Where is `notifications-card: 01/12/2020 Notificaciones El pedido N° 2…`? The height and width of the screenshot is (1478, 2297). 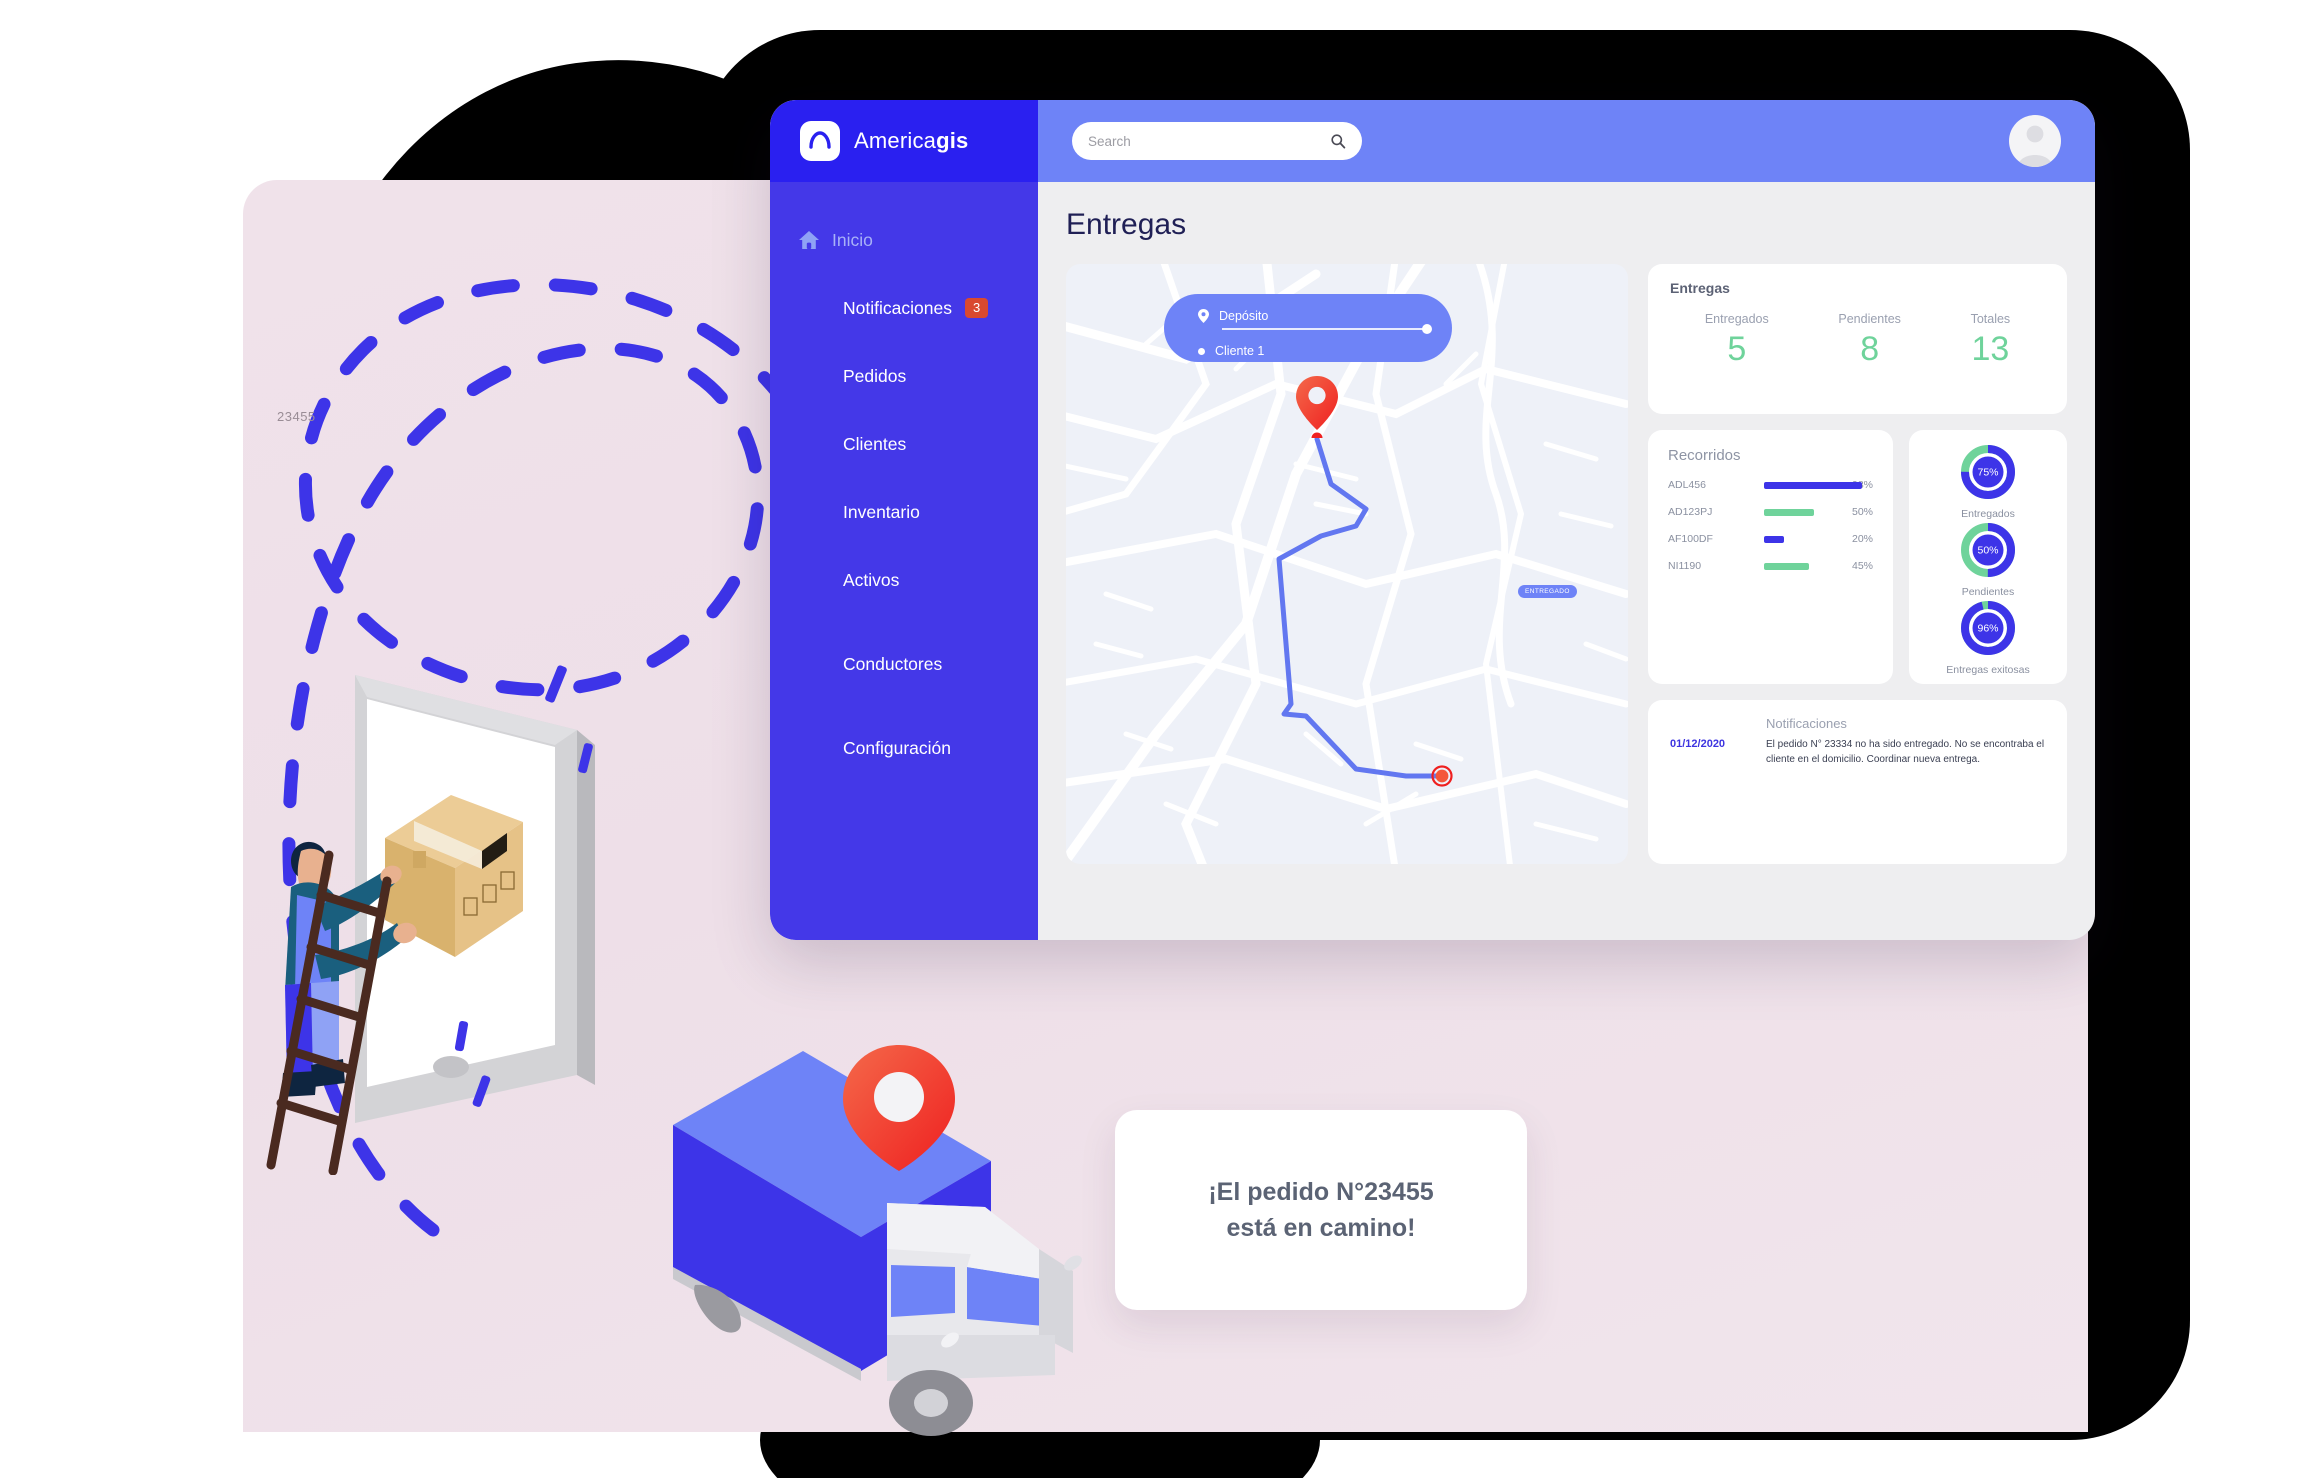
notifications-card: 01/12/2020 Notificaciones El pedido N° 2… is located at coordinates (1857, 782).